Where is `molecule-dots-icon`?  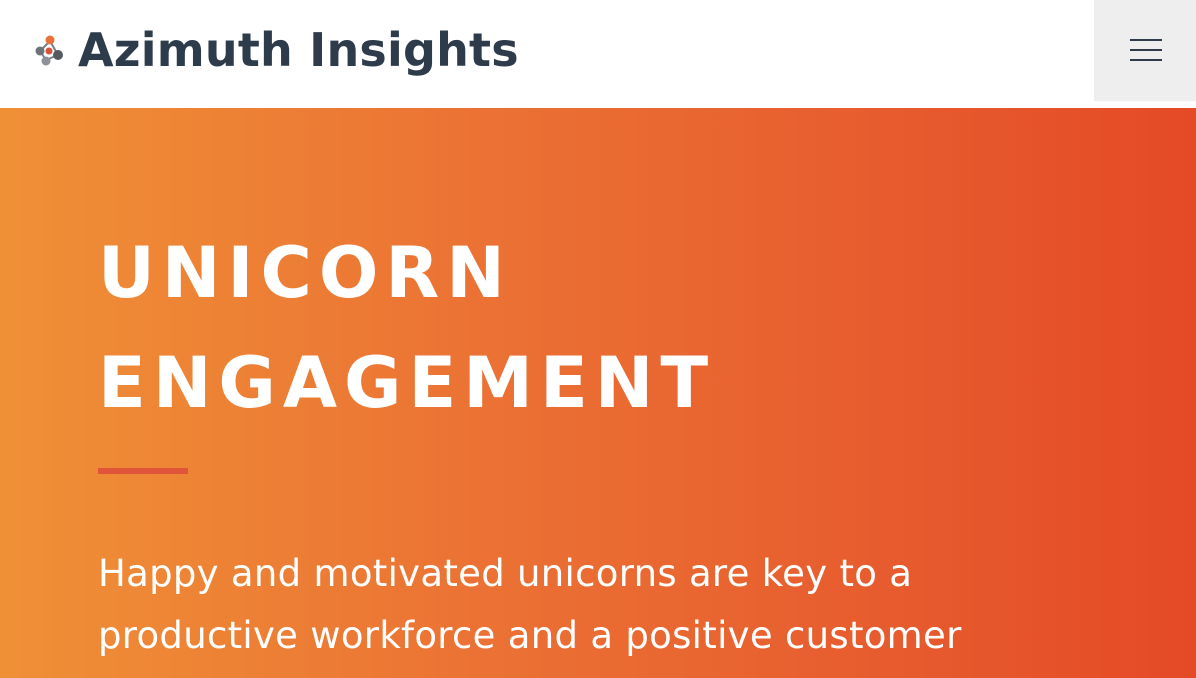
molecule-dots-icon is located at coordinates (49, 50).